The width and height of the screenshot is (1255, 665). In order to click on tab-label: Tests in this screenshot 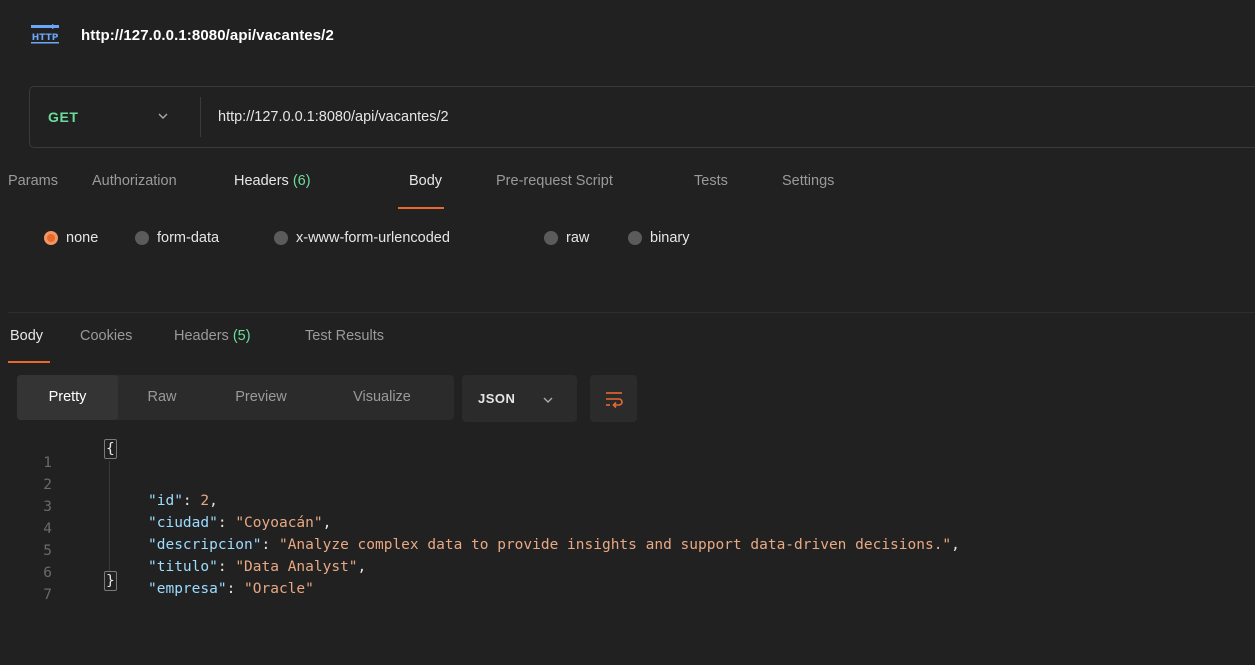, I will do `click(711, 181)`.